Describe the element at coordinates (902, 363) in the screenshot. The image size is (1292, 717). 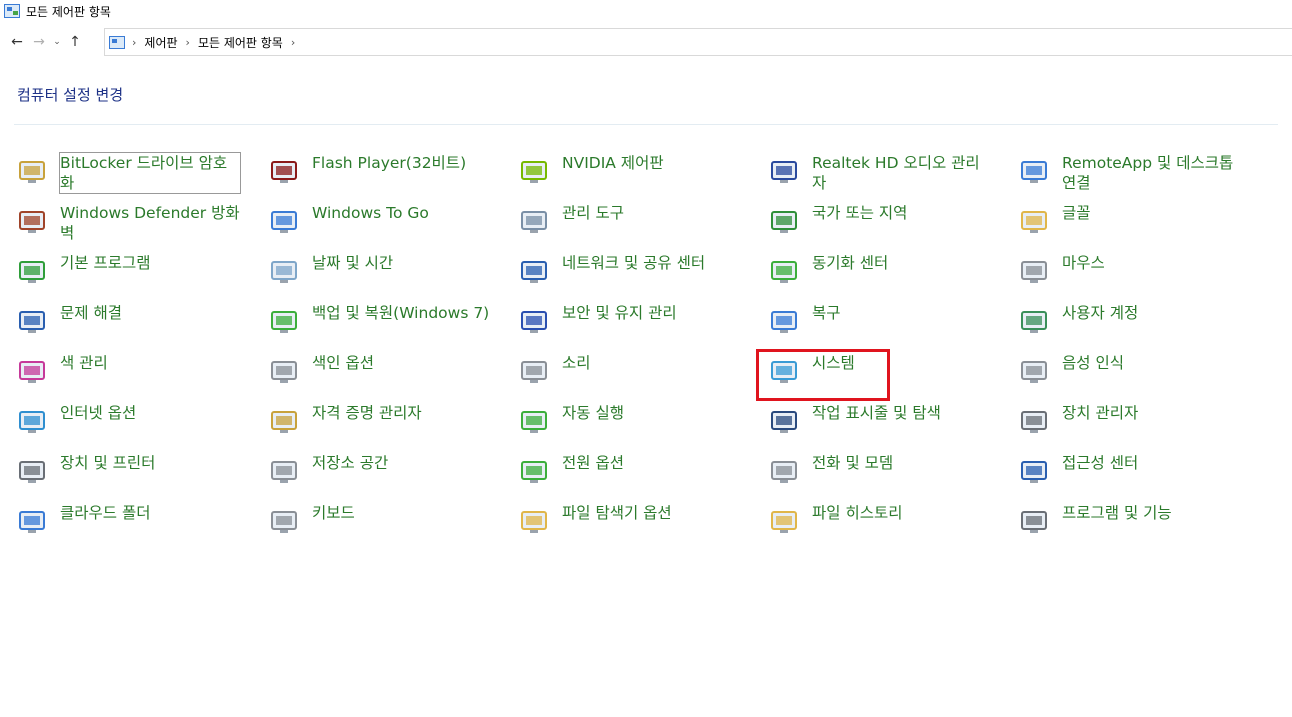
I see `control-panel-item-label: 시스템` at that location.